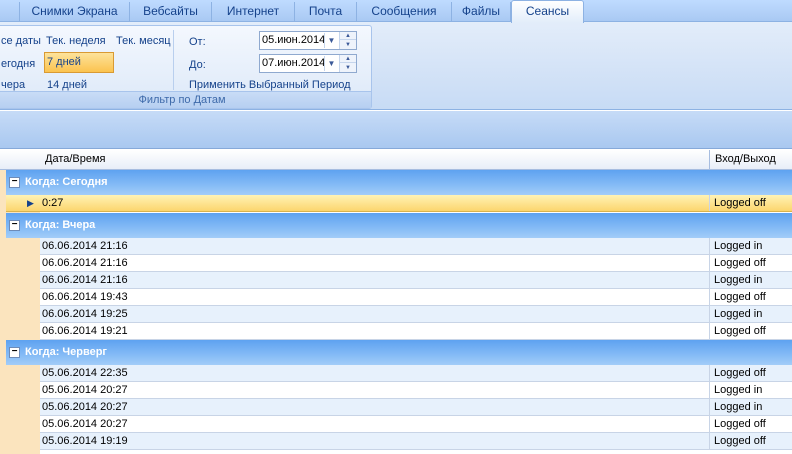  Describe the element at coordinates (416, 441) in the screenshot. I see `table-row: 05.06.2014 19:19 Logged off` at that location.